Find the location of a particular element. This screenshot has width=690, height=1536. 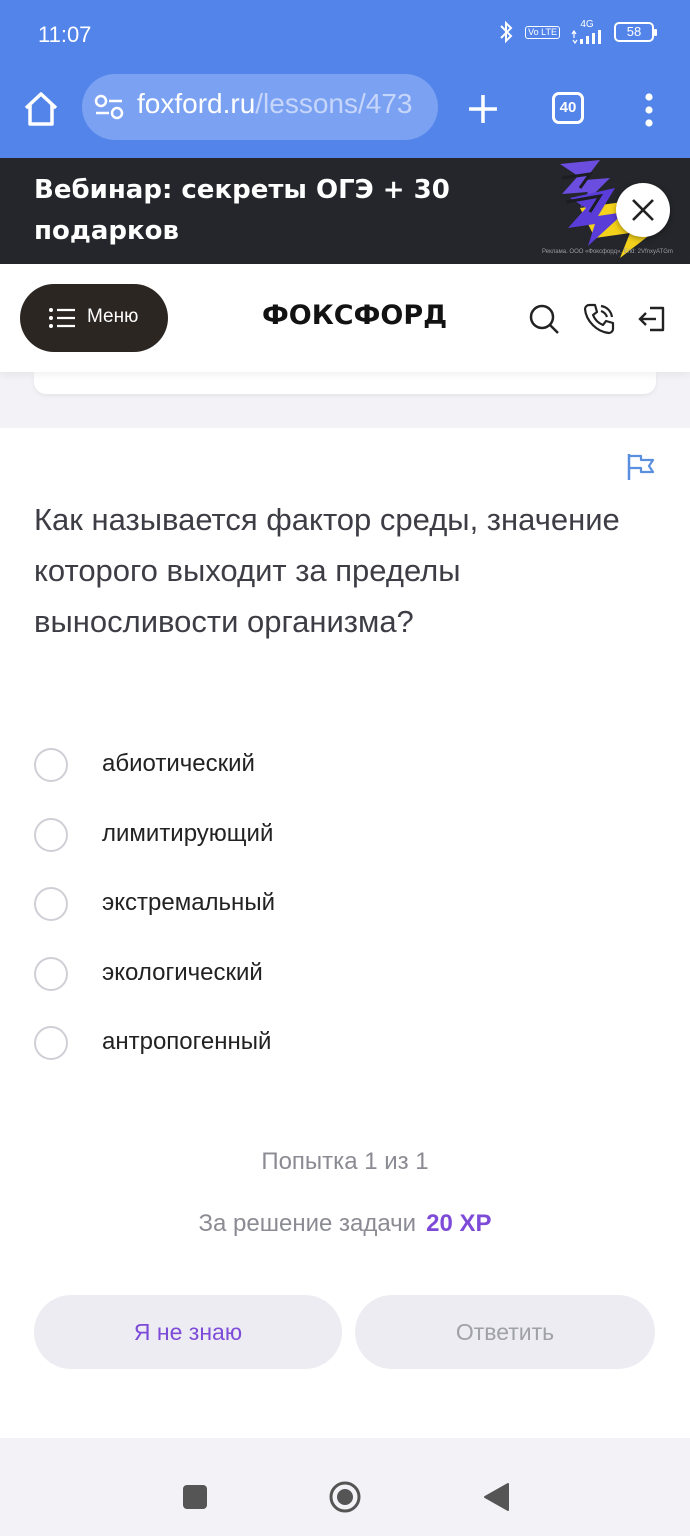

url-domain: foxford.ru is located at coordinates (196, 103).